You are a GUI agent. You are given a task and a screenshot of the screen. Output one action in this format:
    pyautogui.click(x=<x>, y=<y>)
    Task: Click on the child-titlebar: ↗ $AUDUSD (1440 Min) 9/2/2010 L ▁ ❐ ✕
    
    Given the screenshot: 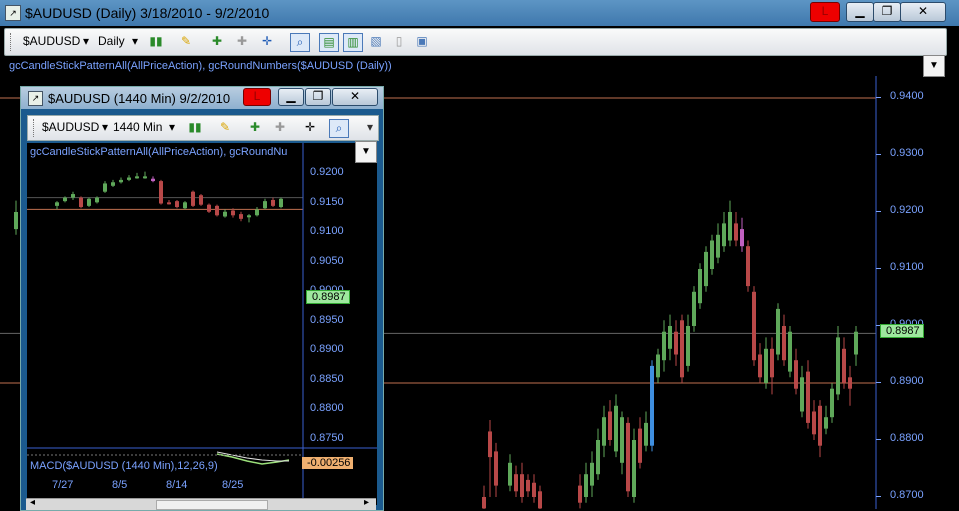 What is the action you would take?
    pyautogui.click(x=202, y=98)
    